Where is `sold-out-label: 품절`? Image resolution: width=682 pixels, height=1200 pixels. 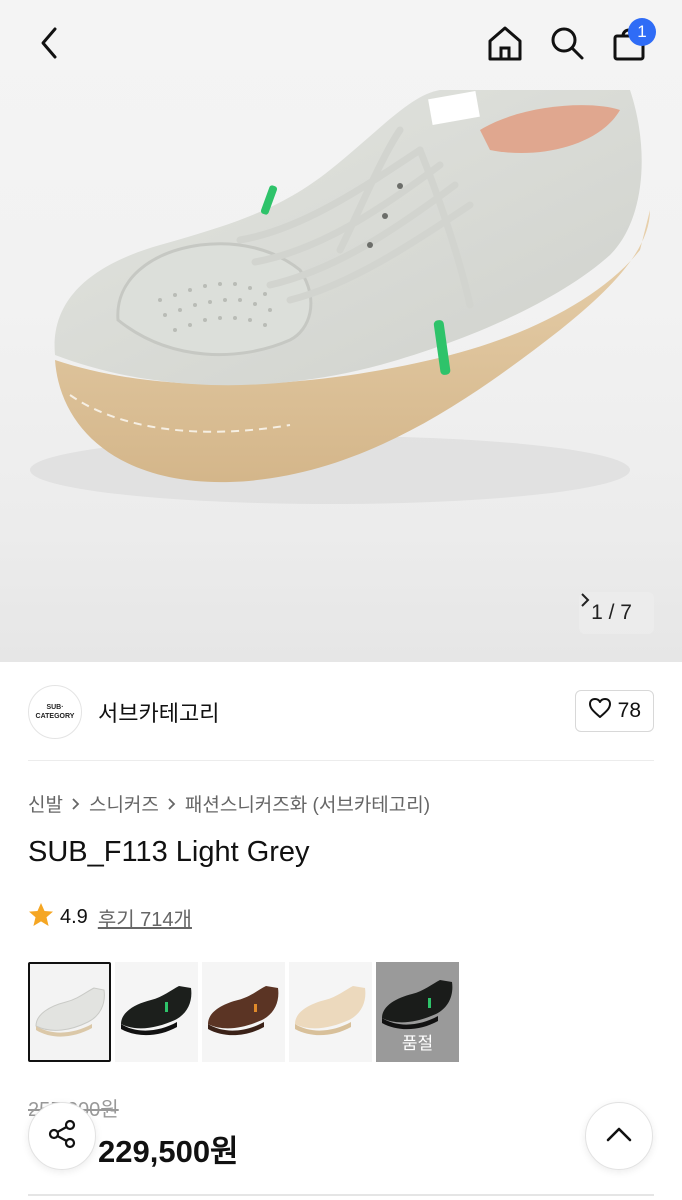
sold-out-label: 품절 is located at coordinates (417, 1043).